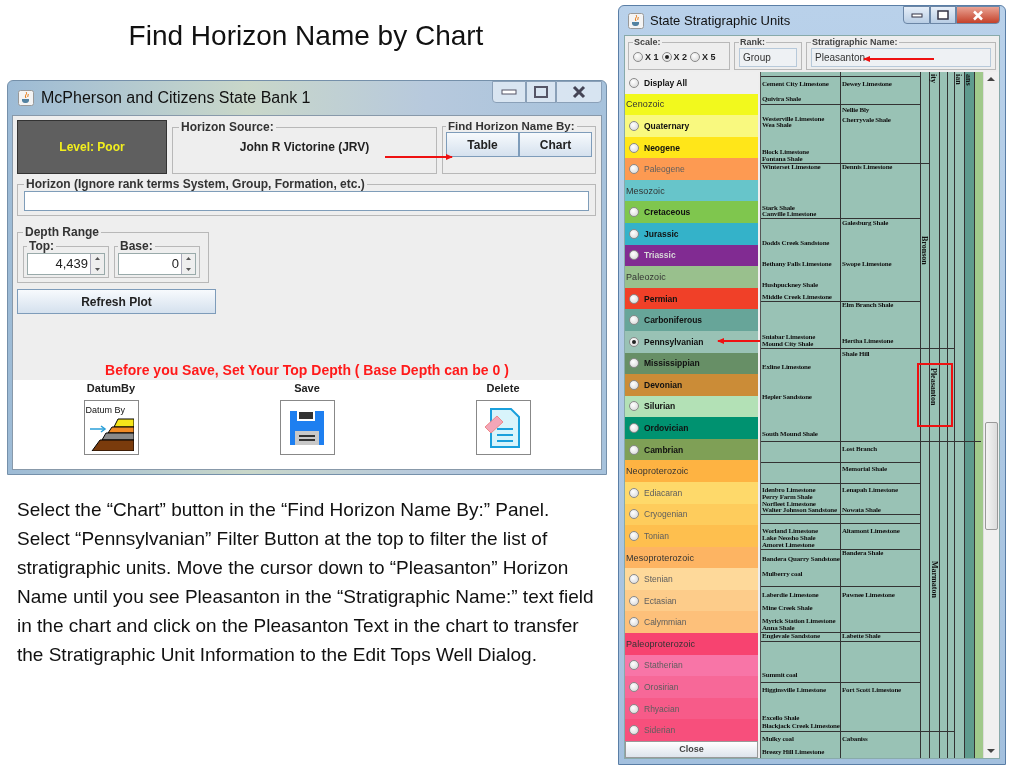 Image resolution: width=1014 pixels, height=767 pixels. What do you see at coordinates (227, 127) in the screenshot?
I see `panel-label: Horizon Source:` at bounding box center [227, 127].